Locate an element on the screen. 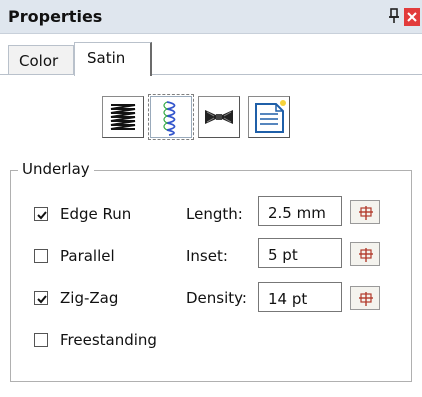 The image size is (422, 397). active-tab-gap is located at coordinates (112, 75).